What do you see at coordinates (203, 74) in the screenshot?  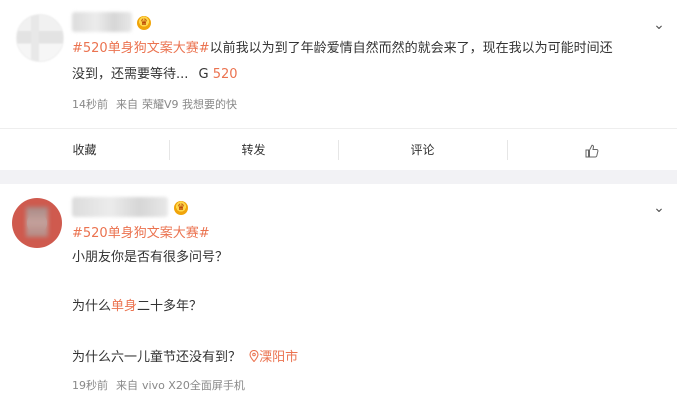 I see `g-label: G` at bounding box center [203, 74].